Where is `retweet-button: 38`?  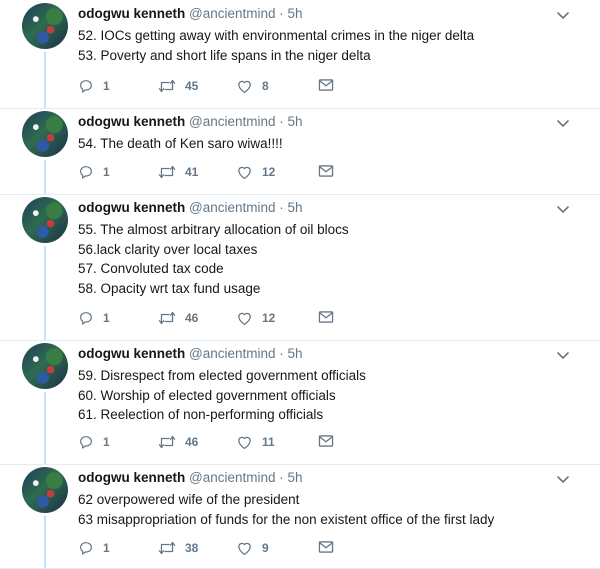 retweet-button: 38 is located at coordinates (178, 548).